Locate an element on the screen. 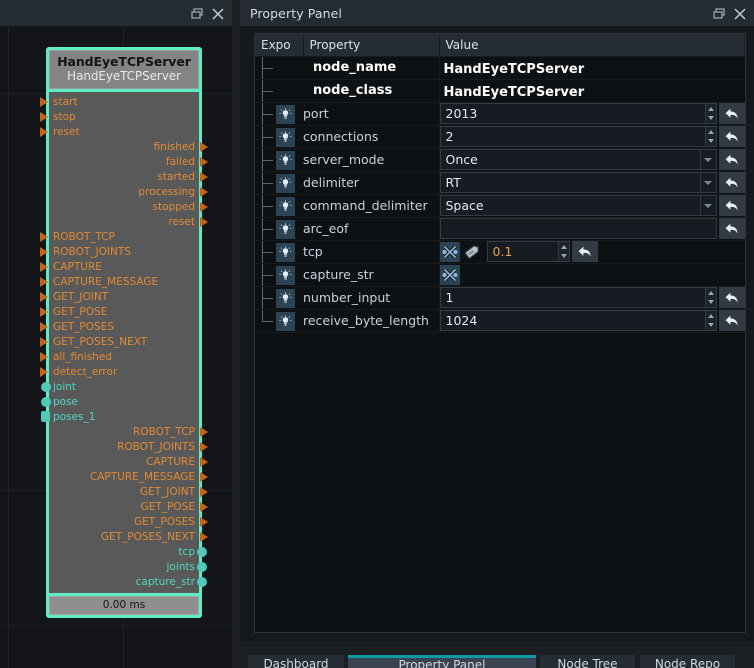 This screenshot has height=668, width=754. property-value-node_name: HandEyeTCPServer is located at coordinates (592, 68).